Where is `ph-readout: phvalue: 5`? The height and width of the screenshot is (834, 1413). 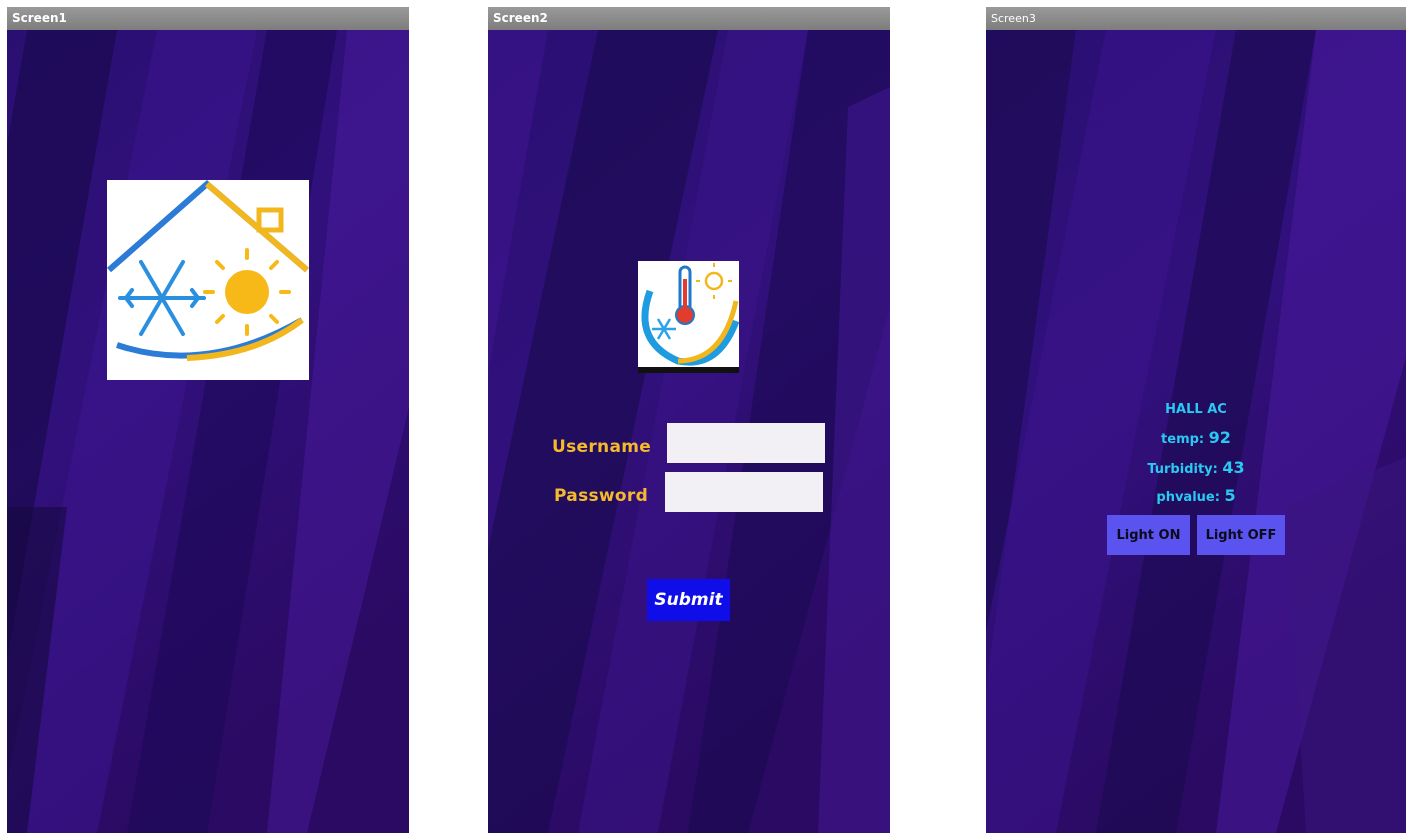 ph-readout: phvalue: 5 is located at coordinates (1196, 495).